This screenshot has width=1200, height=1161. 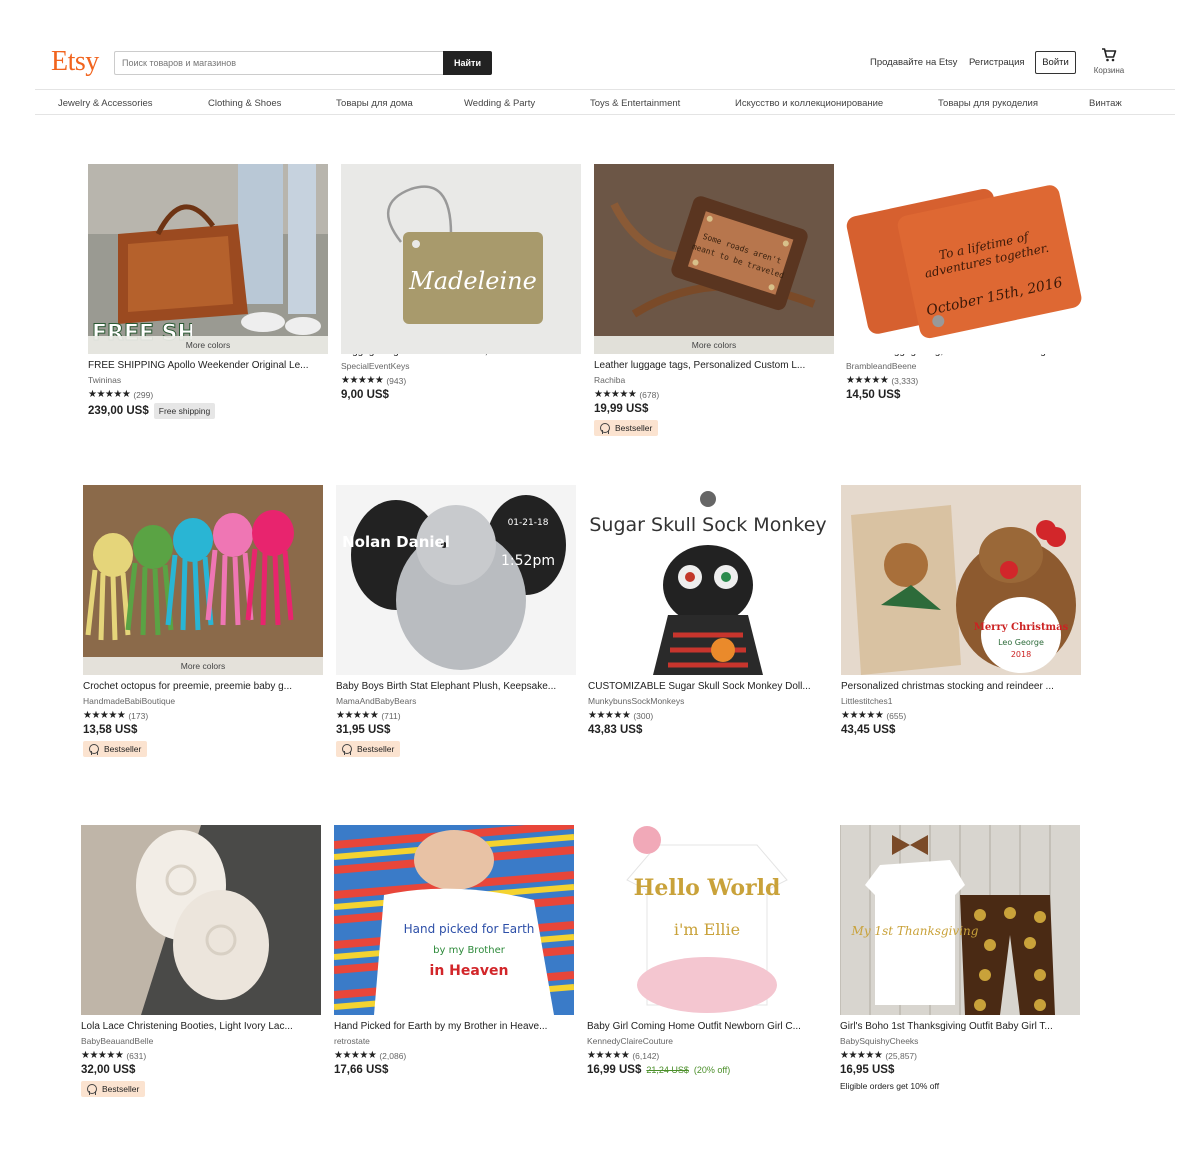 What do you see at coordinates (646, 1055) in the screenshot?
I see `review-count: (6,142)` at bounding box center [646, 1055].